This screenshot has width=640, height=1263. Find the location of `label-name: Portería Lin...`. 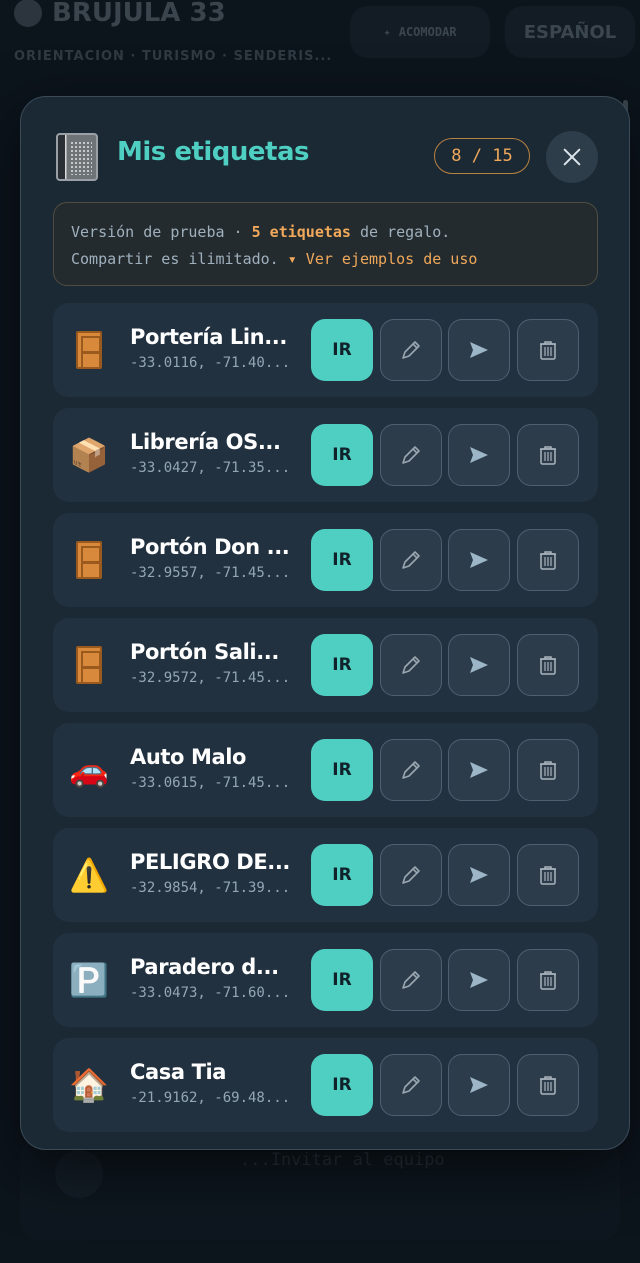

label-name: Portería Lin... is located at coordinates (208, 337).